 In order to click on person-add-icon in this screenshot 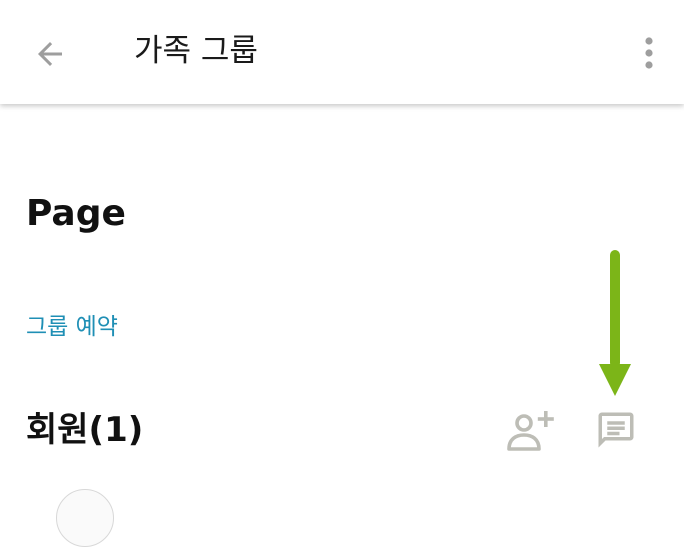, I will do `click(530, 431)`.